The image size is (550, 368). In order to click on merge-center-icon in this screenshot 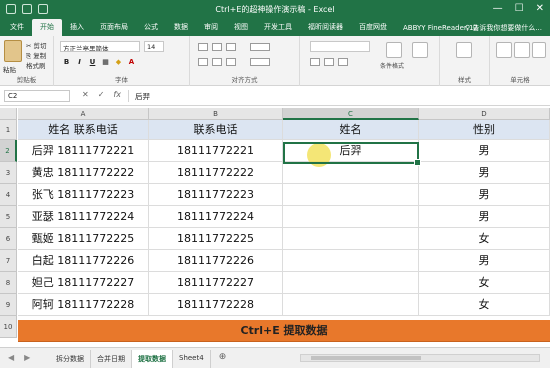, I will do `click(260, 62)`.